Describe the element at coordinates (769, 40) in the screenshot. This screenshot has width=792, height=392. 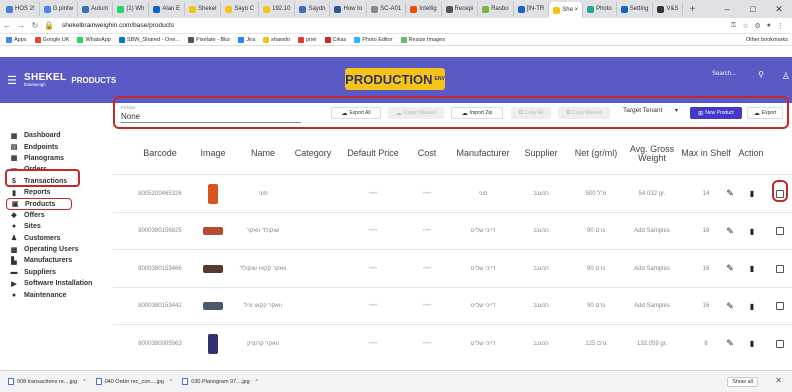
I see `other-bookmarks: Other bookmarks` at that location.